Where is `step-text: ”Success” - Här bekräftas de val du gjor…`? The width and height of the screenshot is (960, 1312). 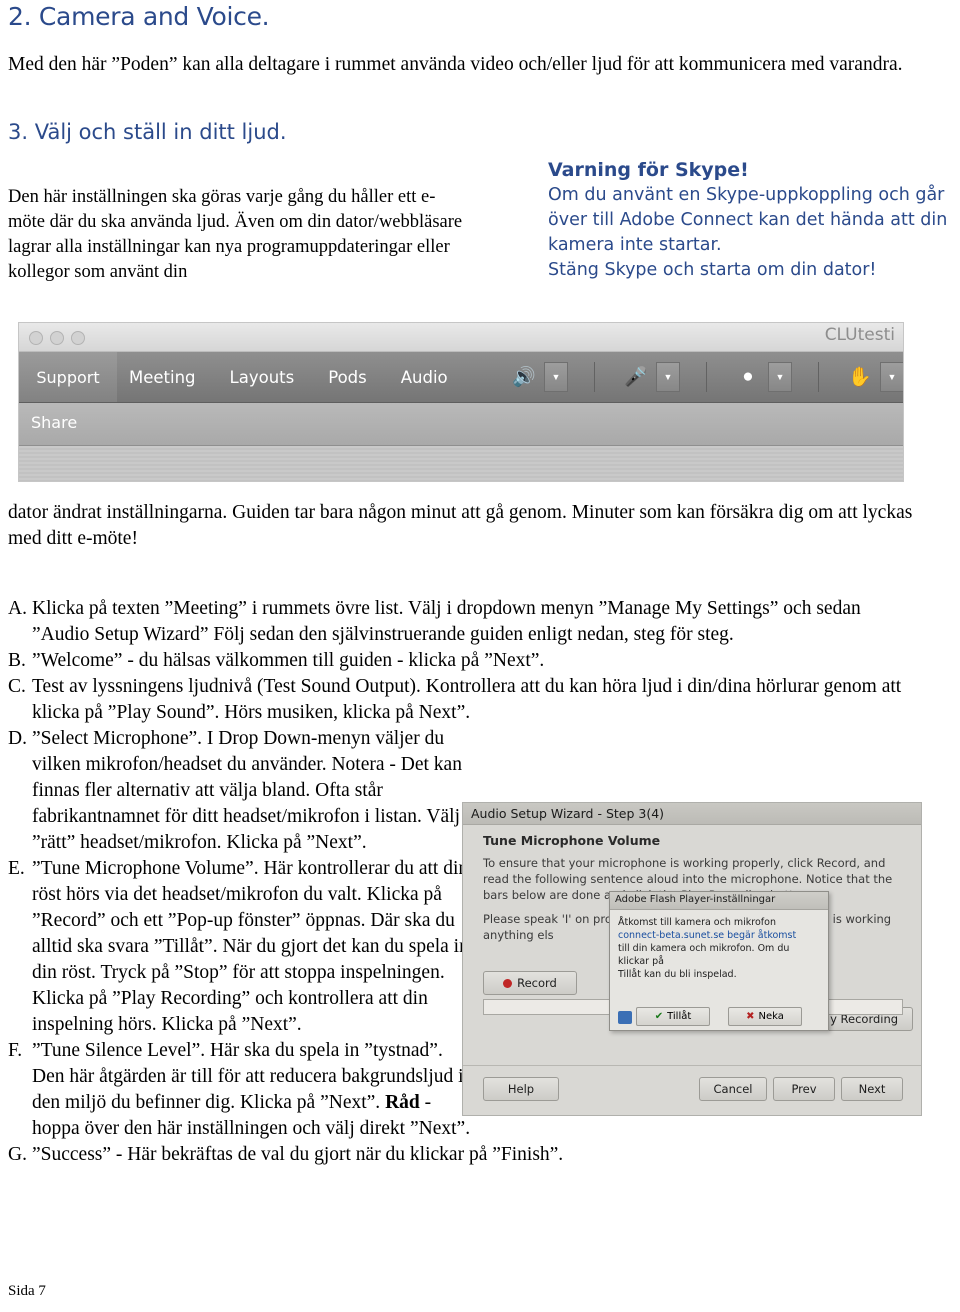
step-text: ”Success” - Här bekräftas de val du gjor… is located at coordinates (298, 1154).